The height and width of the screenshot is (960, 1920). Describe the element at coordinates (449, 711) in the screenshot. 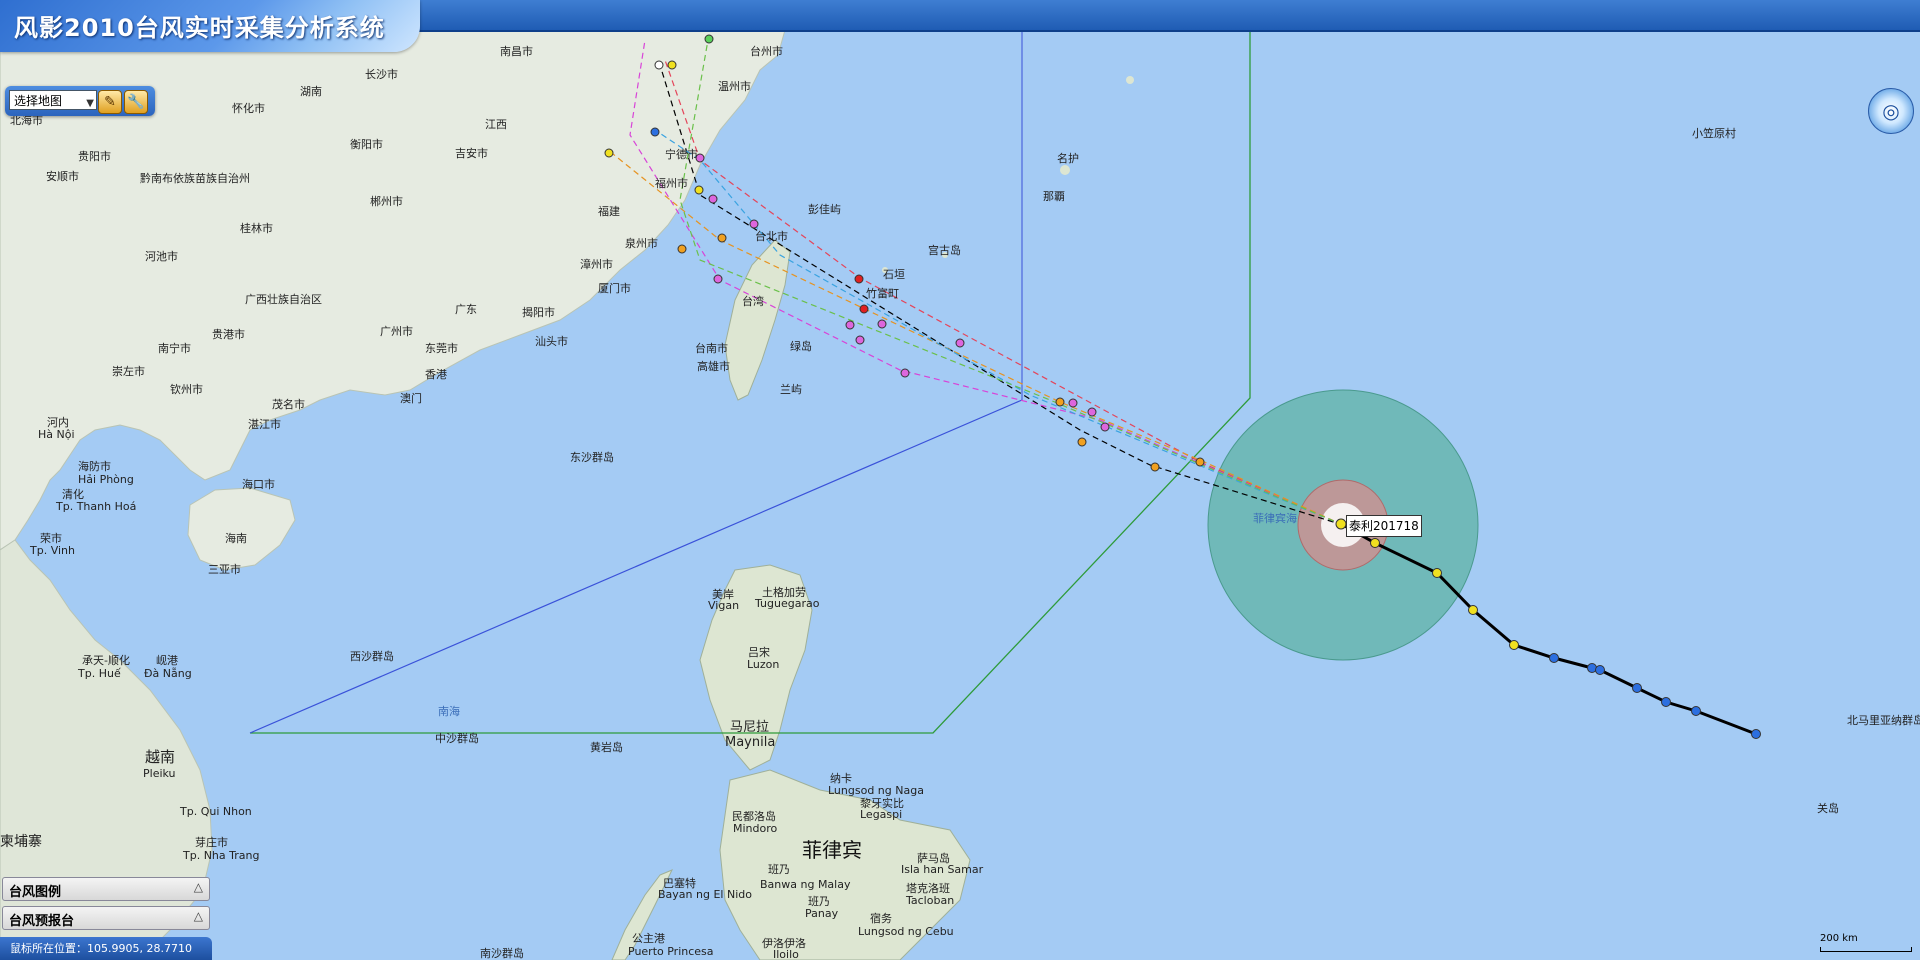

I see `place-nanhai: 南海` at that location.